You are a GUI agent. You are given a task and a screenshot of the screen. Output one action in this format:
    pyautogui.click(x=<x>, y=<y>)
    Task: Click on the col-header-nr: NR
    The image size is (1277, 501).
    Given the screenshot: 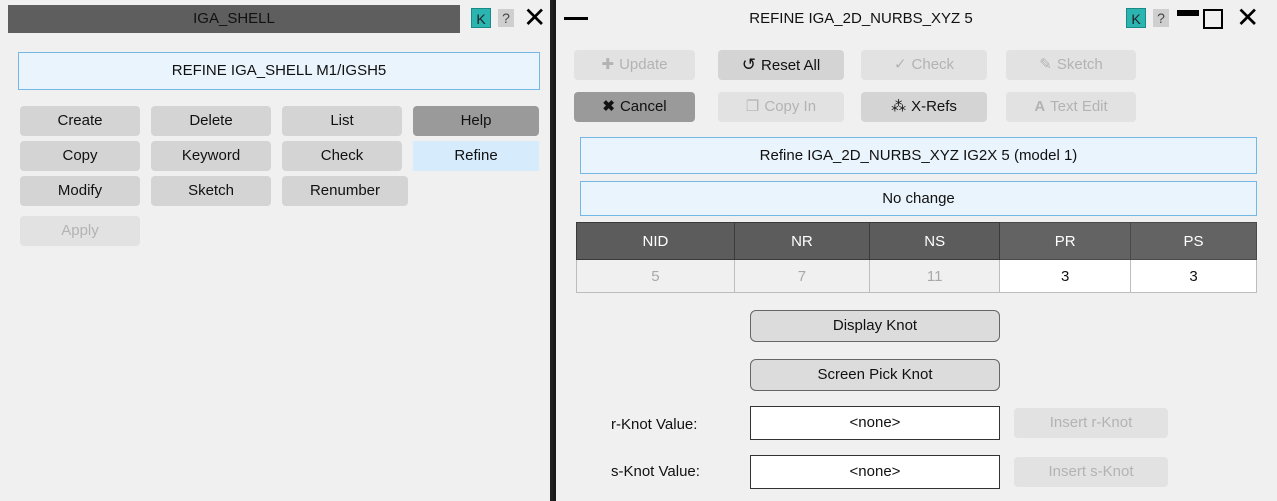 What is the action you would take?
    pyautogui.click(x=801, y=241)
    